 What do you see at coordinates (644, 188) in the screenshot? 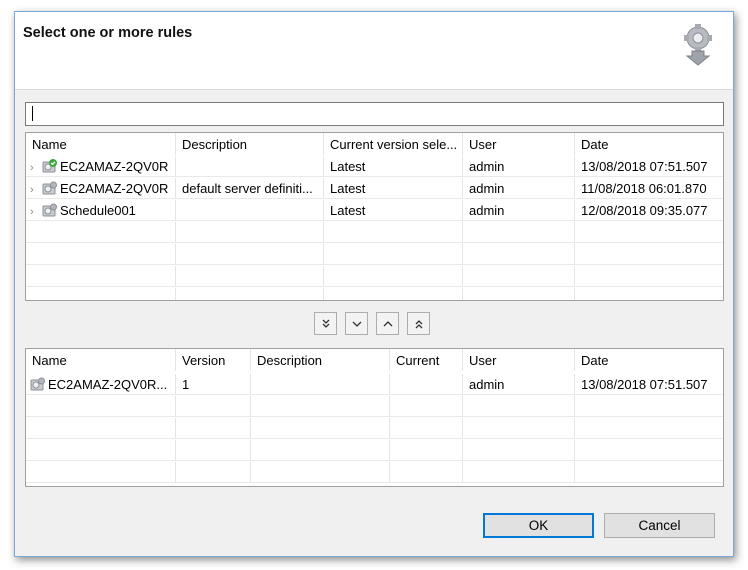
I see `rule-date: 11/08/2018 06:01.870` at bounding box center [644, 188].